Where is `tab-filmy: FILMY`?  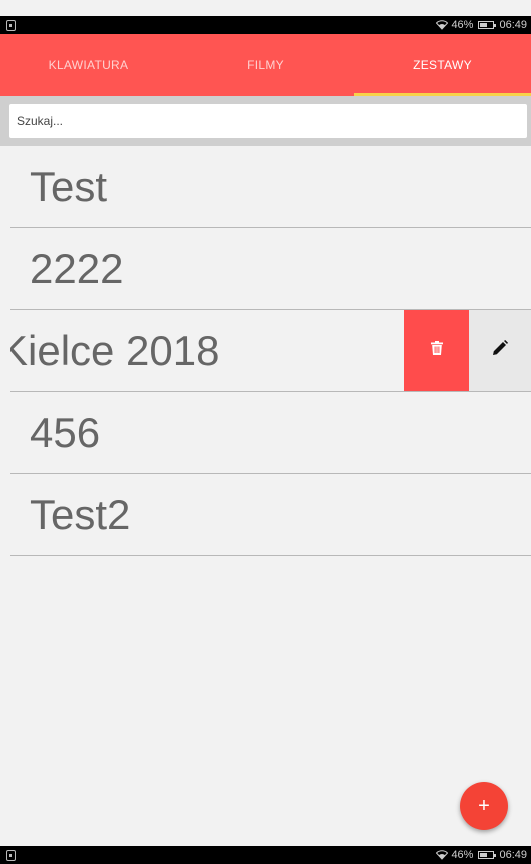
tab-filmy: FILMY is located at coordinates (265, 65).